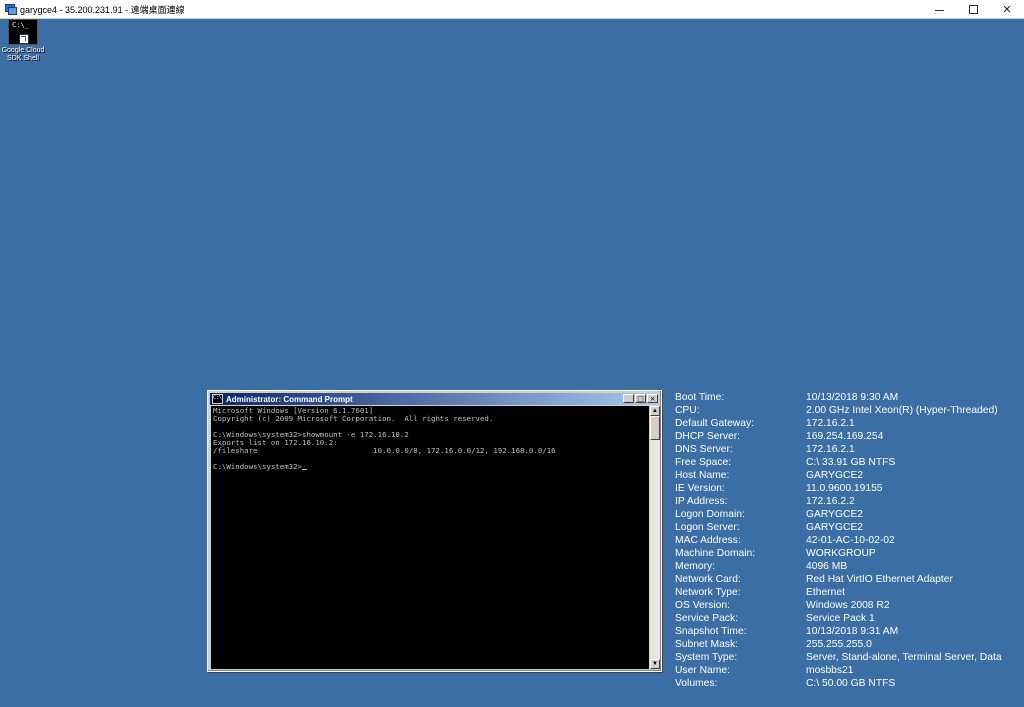  Describe the element at coordinates (687, 410) in the screenshot. I see `bginfo-label: CPU:` at that location.